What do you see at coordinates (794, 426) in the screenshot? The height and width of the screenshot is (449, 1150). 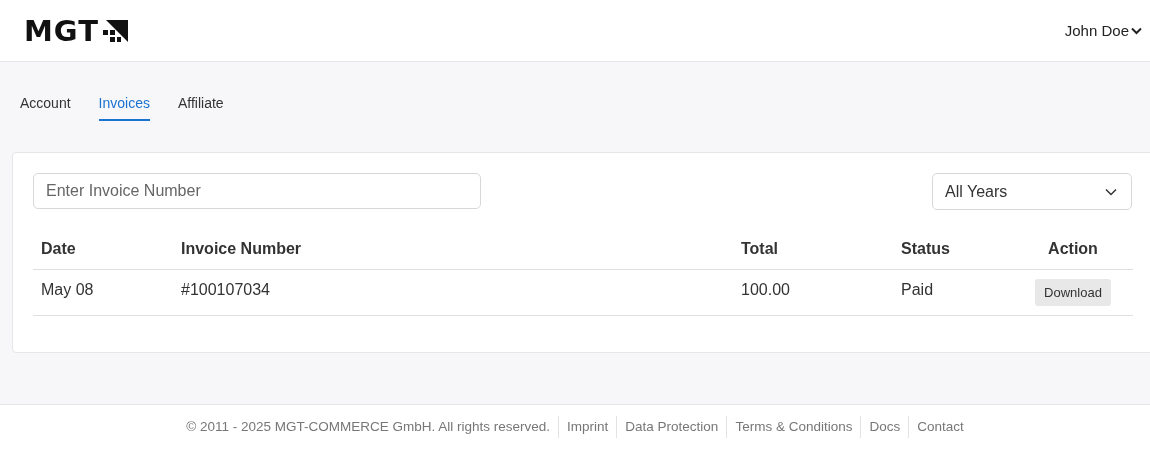 I see `footer-link: Terms & Conditions` at bounding box center [794, 426].